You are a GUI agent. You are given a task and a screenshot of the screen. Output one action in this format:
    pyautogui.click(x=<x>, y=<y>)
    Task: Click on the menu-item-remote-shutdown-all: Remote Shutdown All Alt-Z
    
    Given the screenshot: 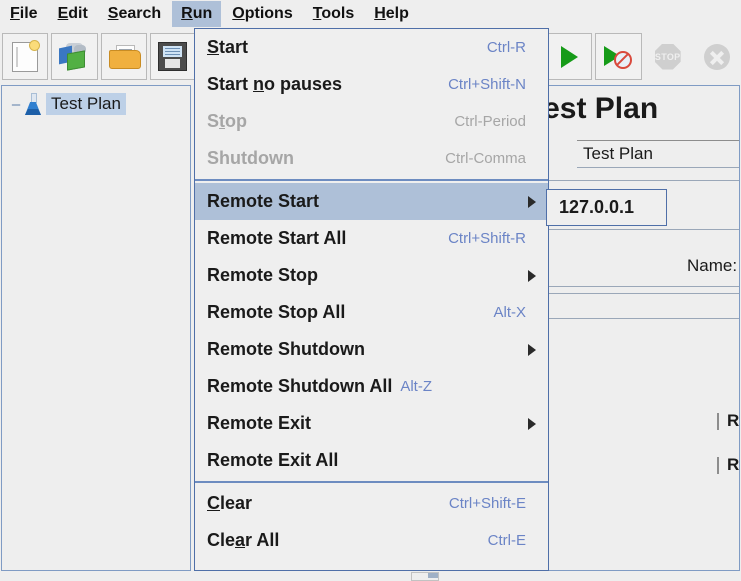 What is the action you would take?
    pyautogui.click(x=371, y=386)
    